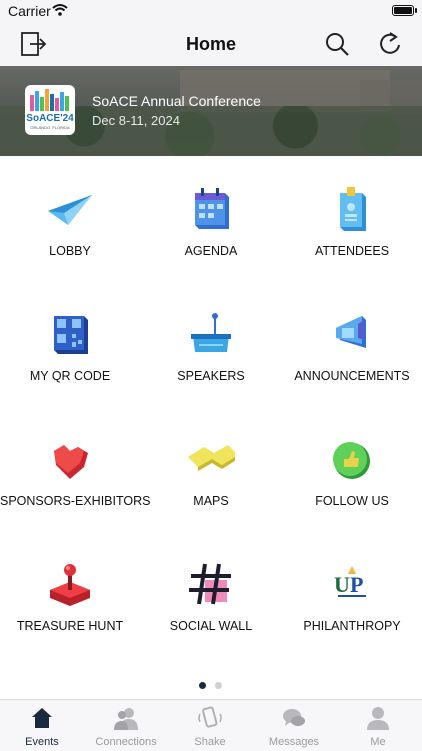 The width and height of the screenshot is (422, 751). Describe the element at coordinates (210, 717) in the screenshot. I see `shake-phone-icon` at that location.